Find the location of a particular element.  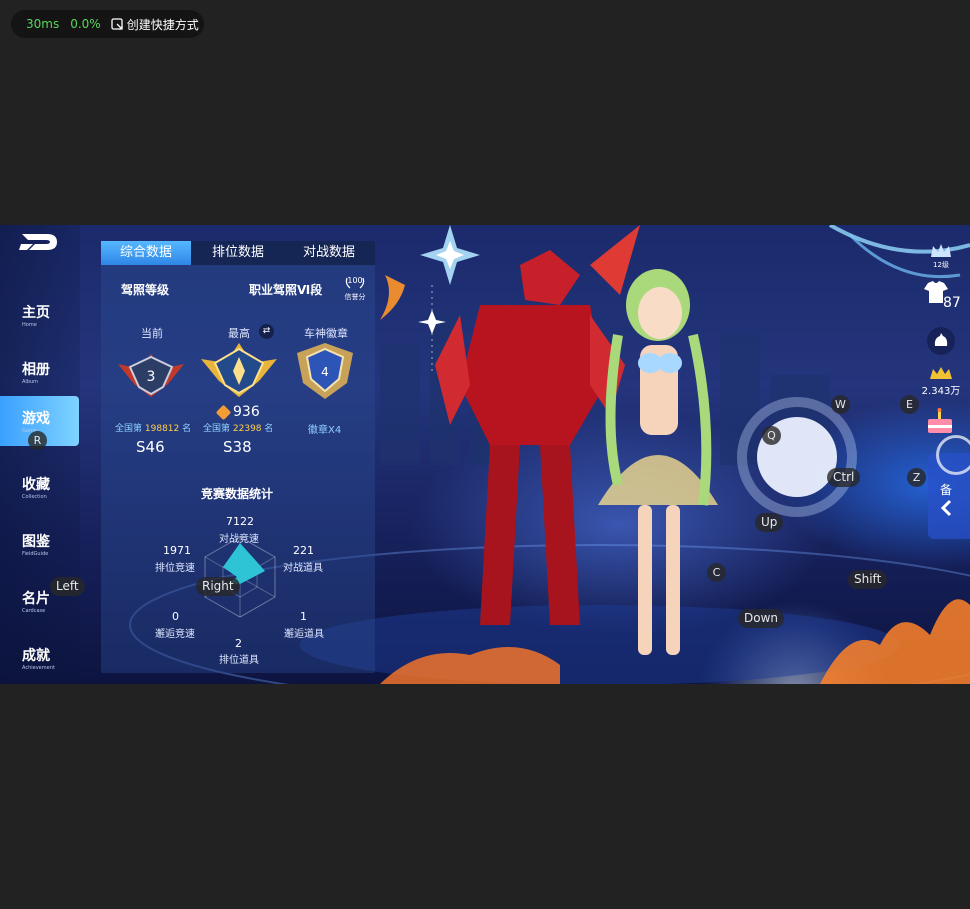

latency-text: 30ms is located at coordinates (43, 24).